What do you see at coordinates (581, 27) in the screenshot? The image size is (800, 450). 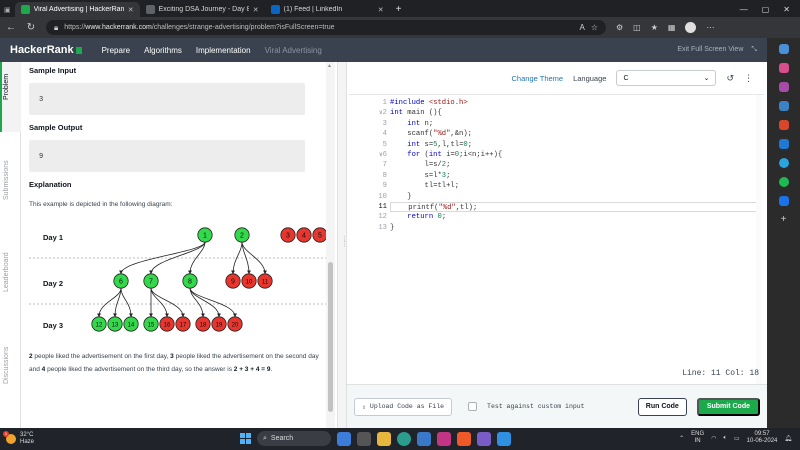 I see `read-aloud-icon: A` at bounding box center [581, 27].